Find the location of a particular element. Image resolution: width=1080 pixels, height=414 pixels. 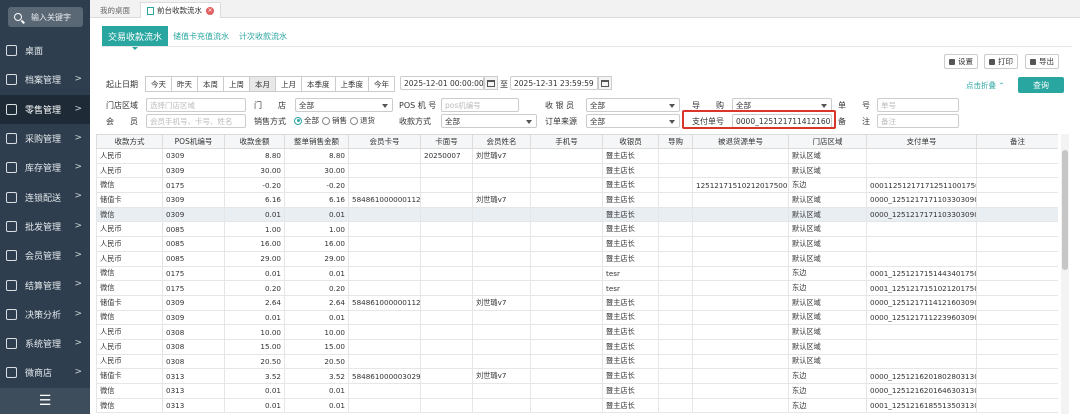

sidebar-item-members: 会员管理 > is located at coordinates (45, 255).